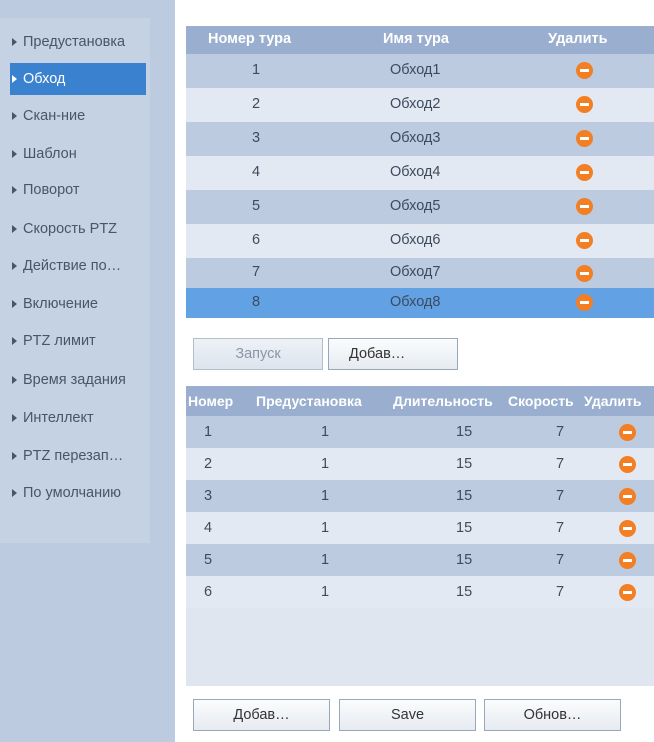 This screenshot has width=654, height=742. Describe the element at coordinates (420, 592) in the screenshot. I see `preset-row: 6 1 15 7` at that location.